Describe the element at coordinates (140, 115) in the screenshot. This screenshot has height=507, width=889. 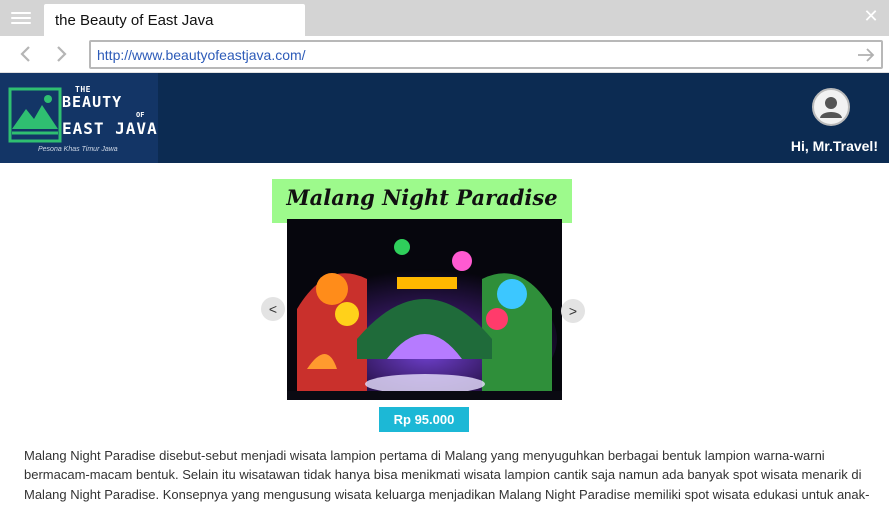
I see `logo-text-of: OF` at that location.